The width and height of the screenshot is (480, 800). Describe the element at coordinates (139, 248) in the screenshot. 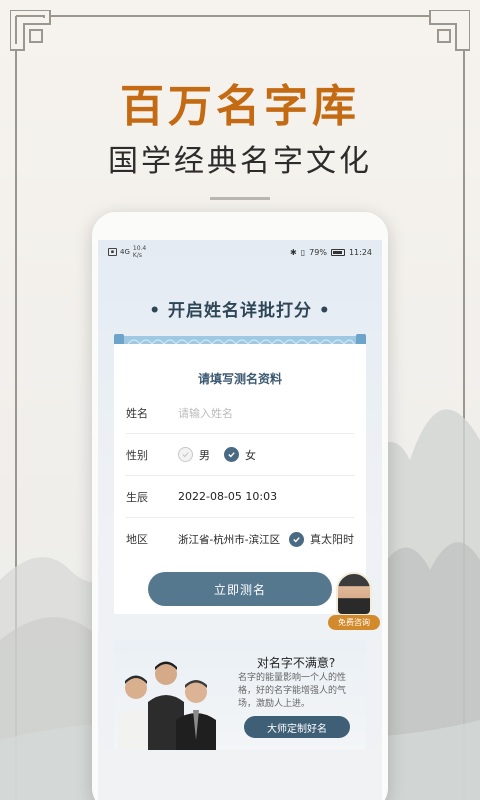

I see `speed-value: 10.4` at that location.